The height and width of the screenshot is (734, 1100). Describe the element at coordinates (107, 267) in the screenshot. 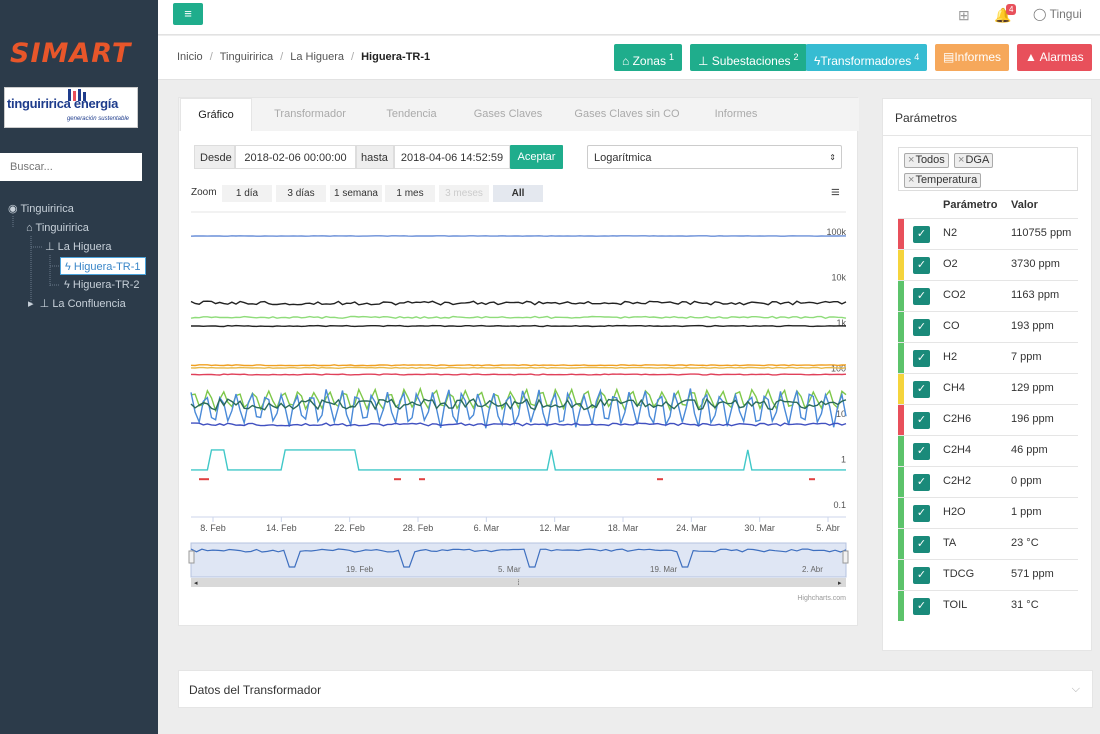

I see `tree-node-label: Higuera-TR-1` at that location.